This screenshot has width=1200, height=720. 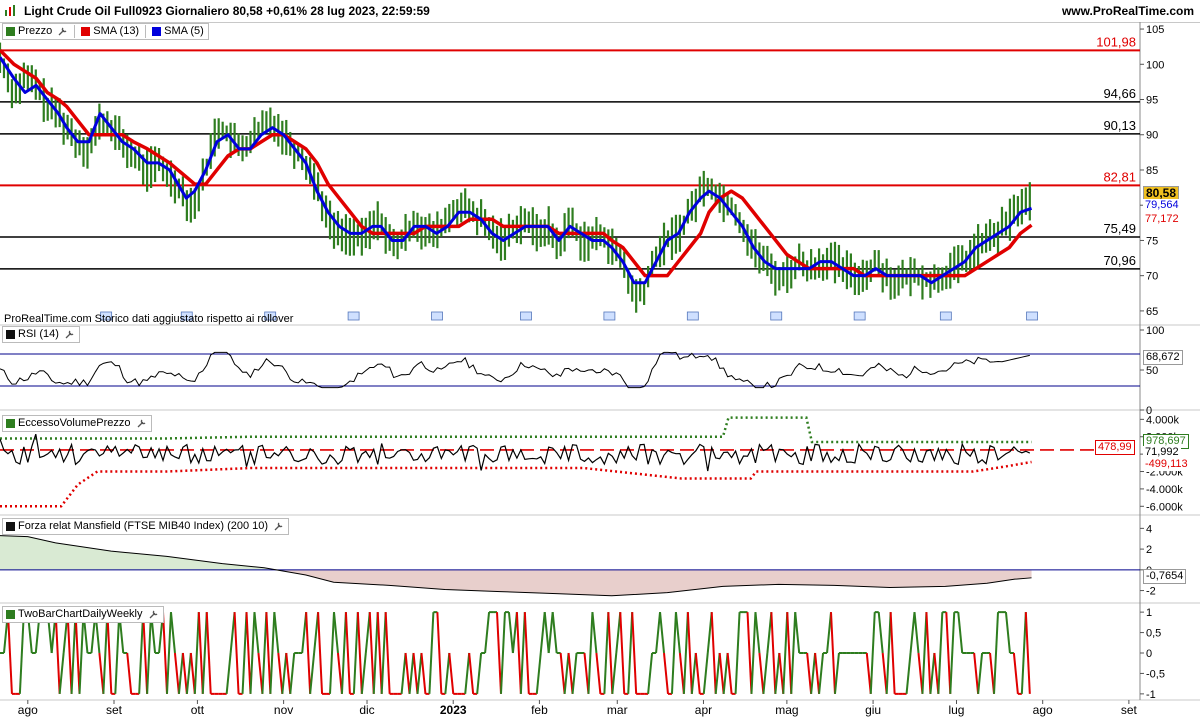 What do you see at coordinates (366, 710) in the screenshot?
I see `x-tick-label: dic` at bounding box center [366, 710].